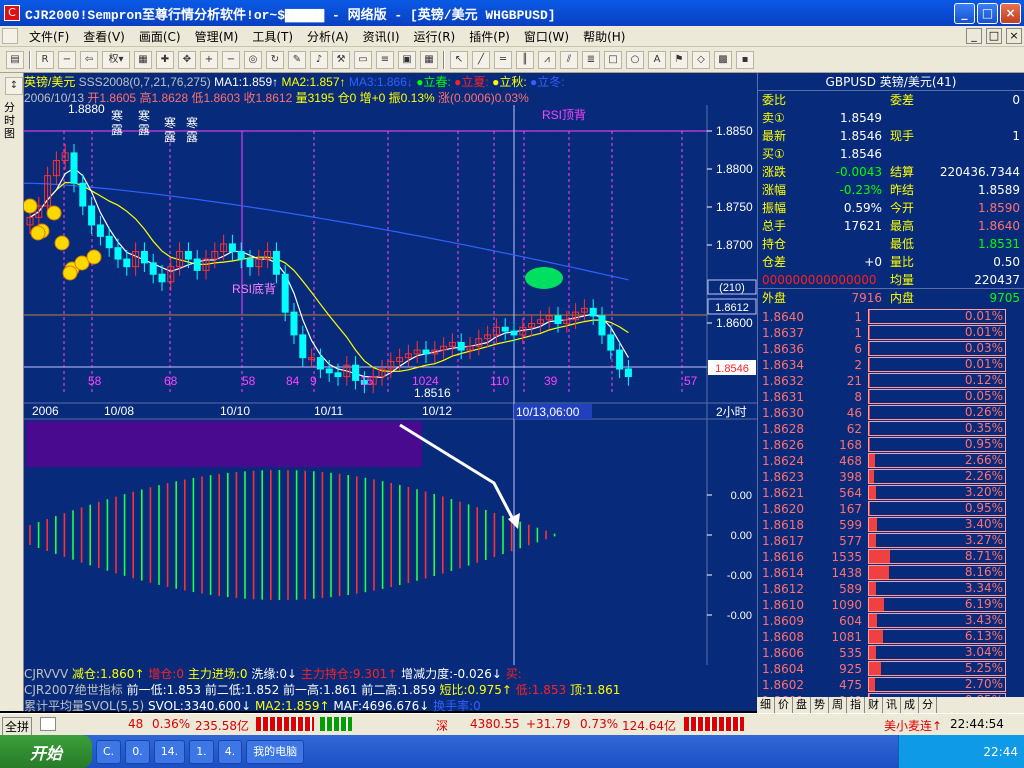  Describe the element at coordinates (861, 118) in the screenshot. I see `quote-value: 1.8549` at that location.